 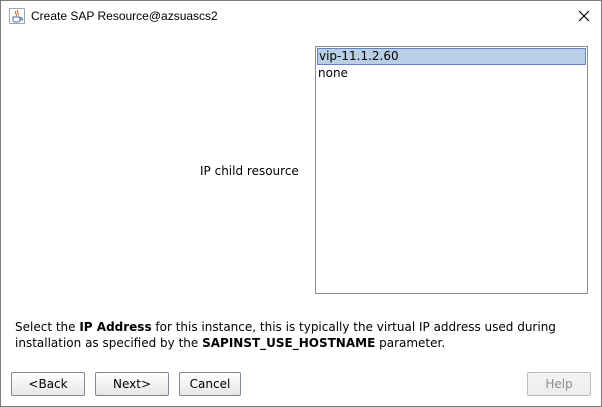 What do you see at coordinates (559, 384) in the screenshot?
I see `help-button: Help` at bounding box center [559, 384].